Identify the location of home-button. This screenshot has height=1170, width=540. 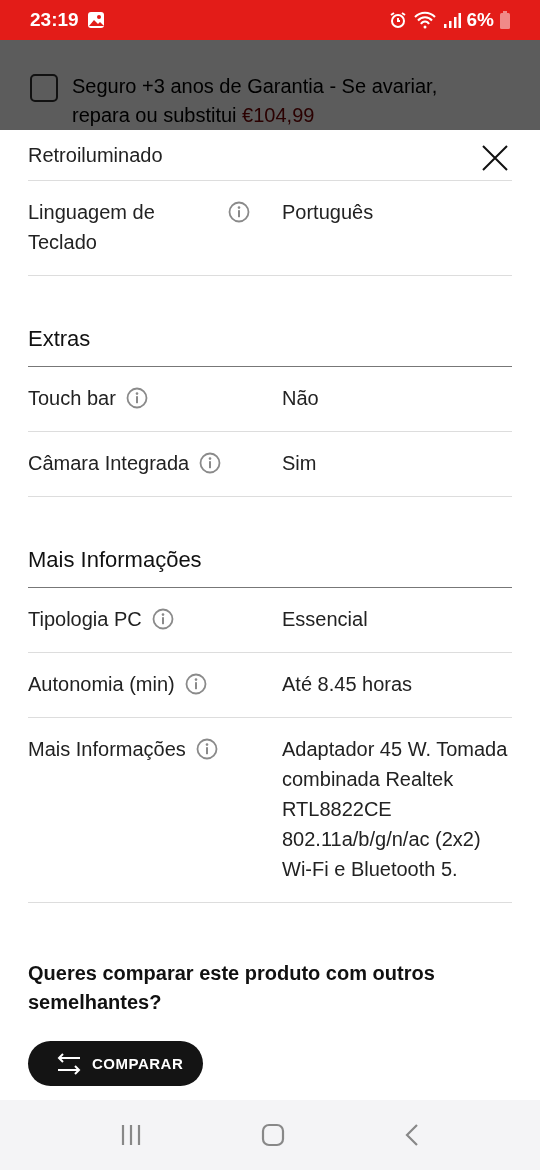
(273, 1135).